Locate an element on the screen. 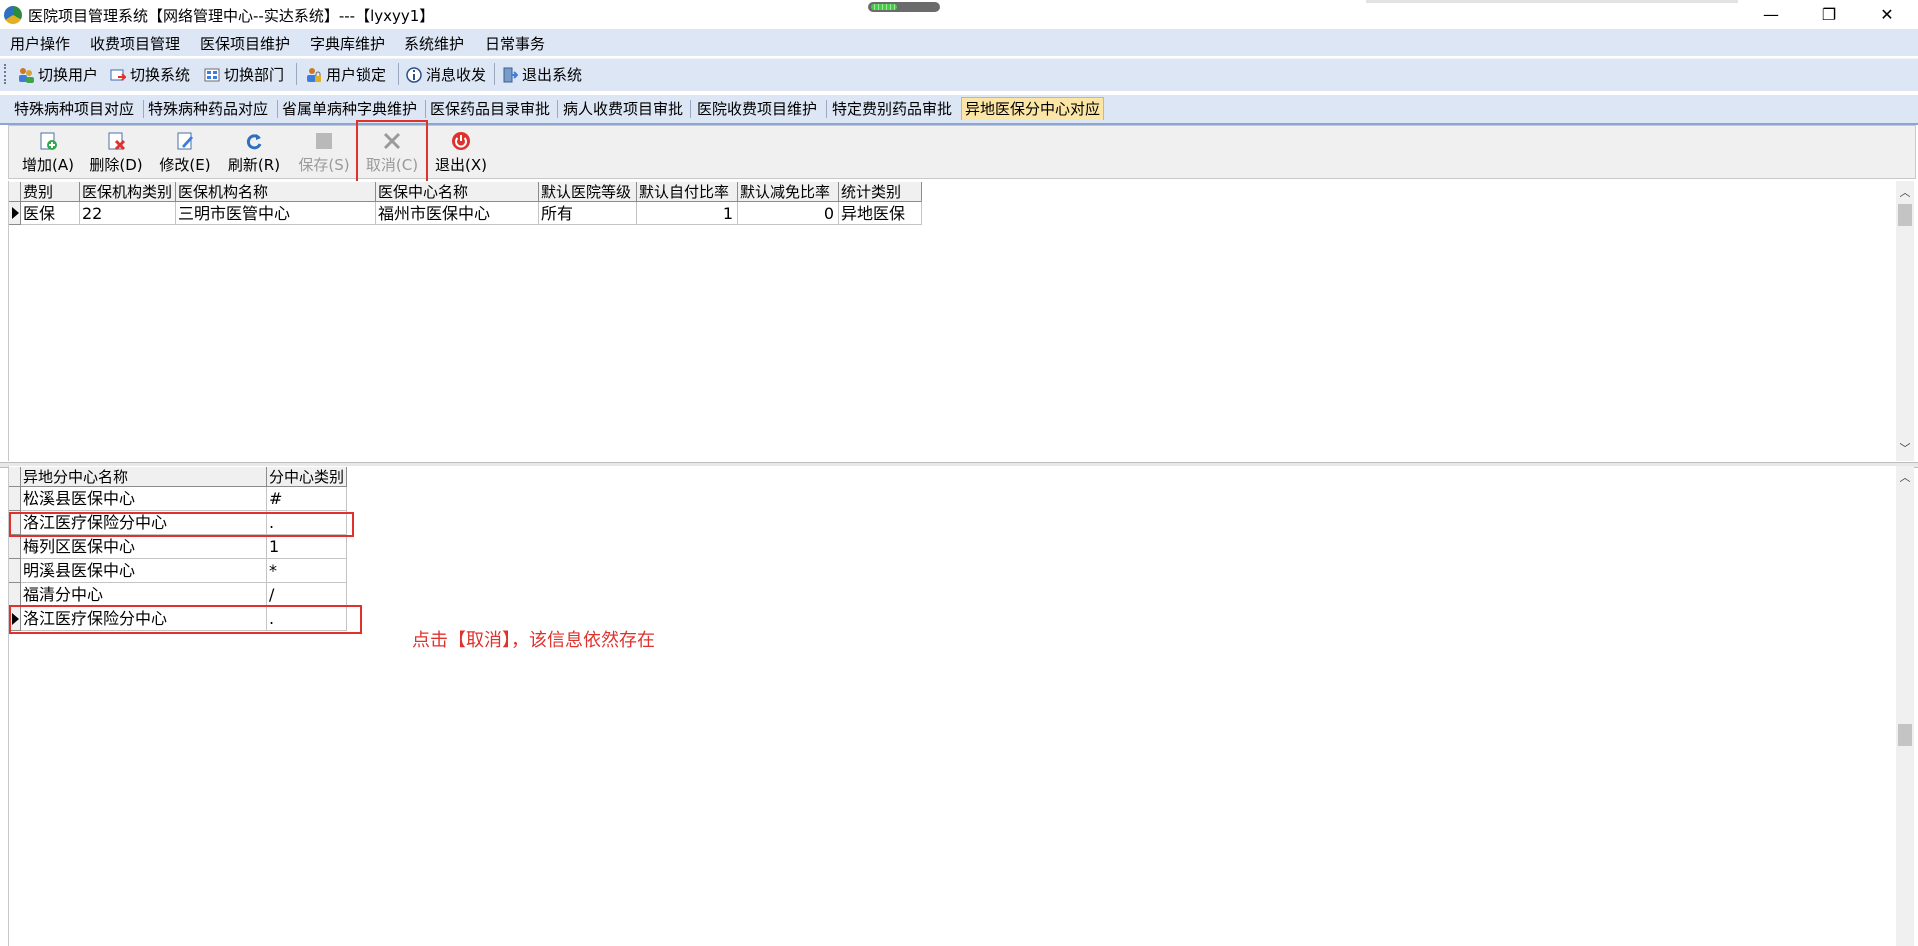 The height and width of the screenshot is (946, 1918). bottom-grid-scrollbar is located at coordinates (1905, 706).